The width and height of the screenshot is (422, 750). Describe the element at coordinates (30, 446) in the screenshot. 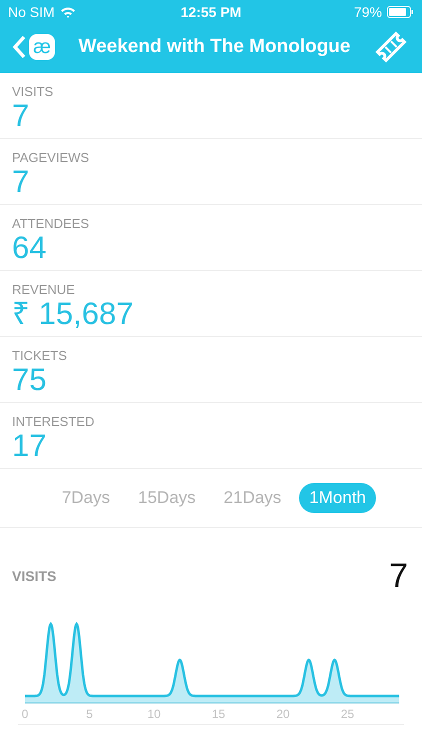

I see `stat-value: 17` at that location.